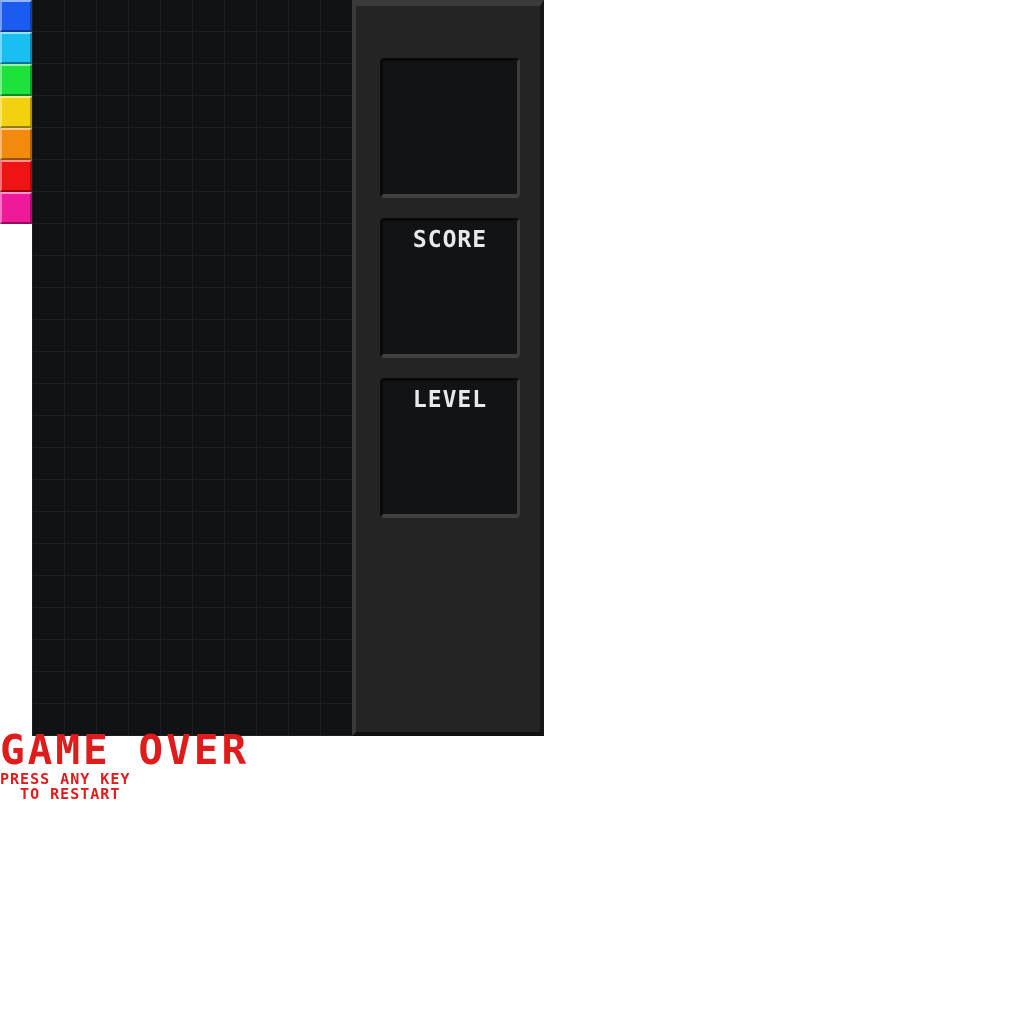  I want to click on color-swatch-yellow, so click(16, 112).